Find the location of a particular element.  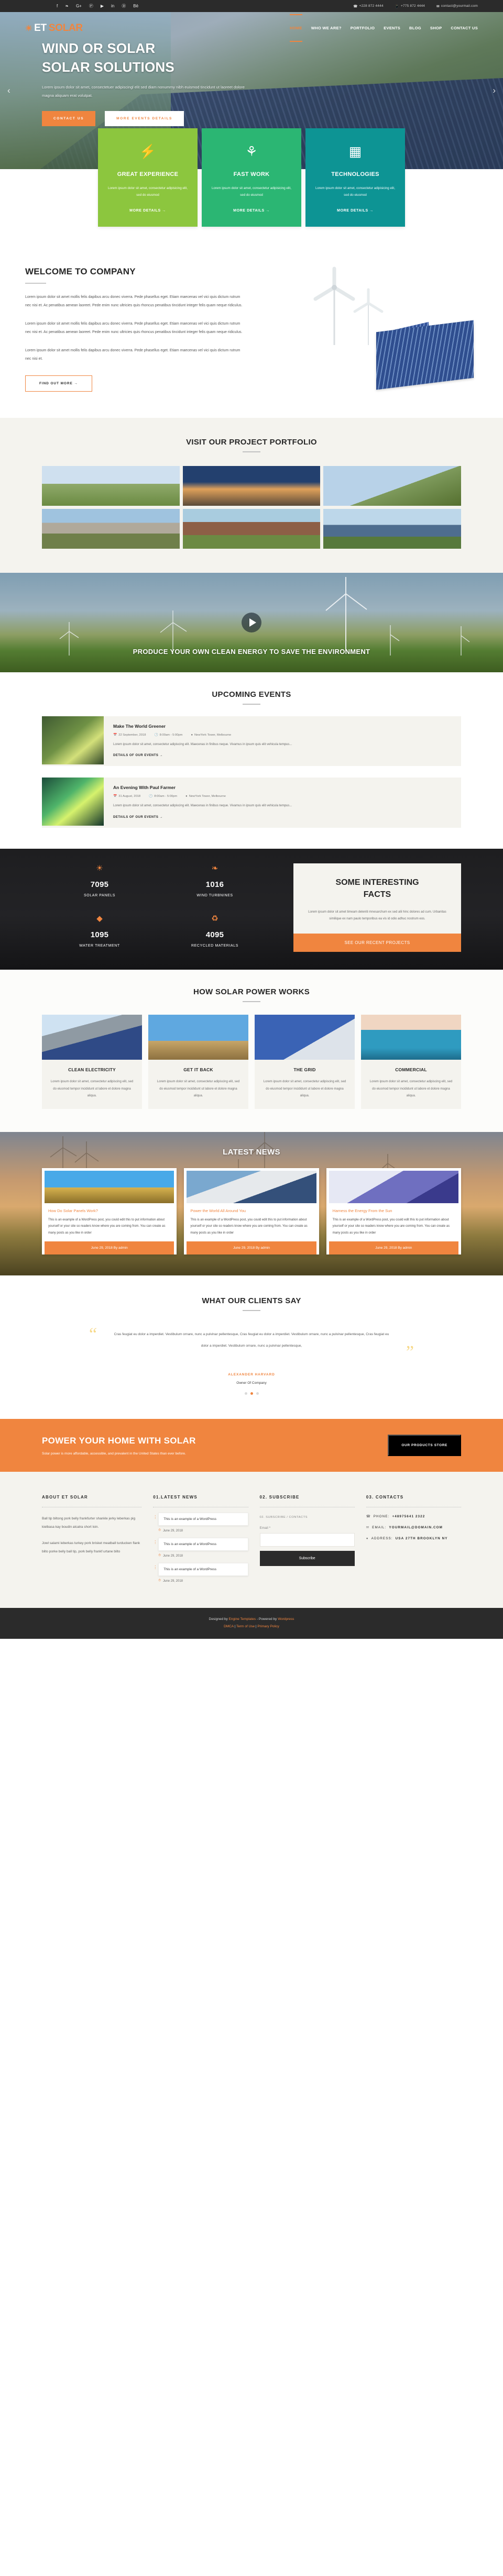

portfolio-section: Visit Our Project Portfolio is located at coordinates (251, 495).